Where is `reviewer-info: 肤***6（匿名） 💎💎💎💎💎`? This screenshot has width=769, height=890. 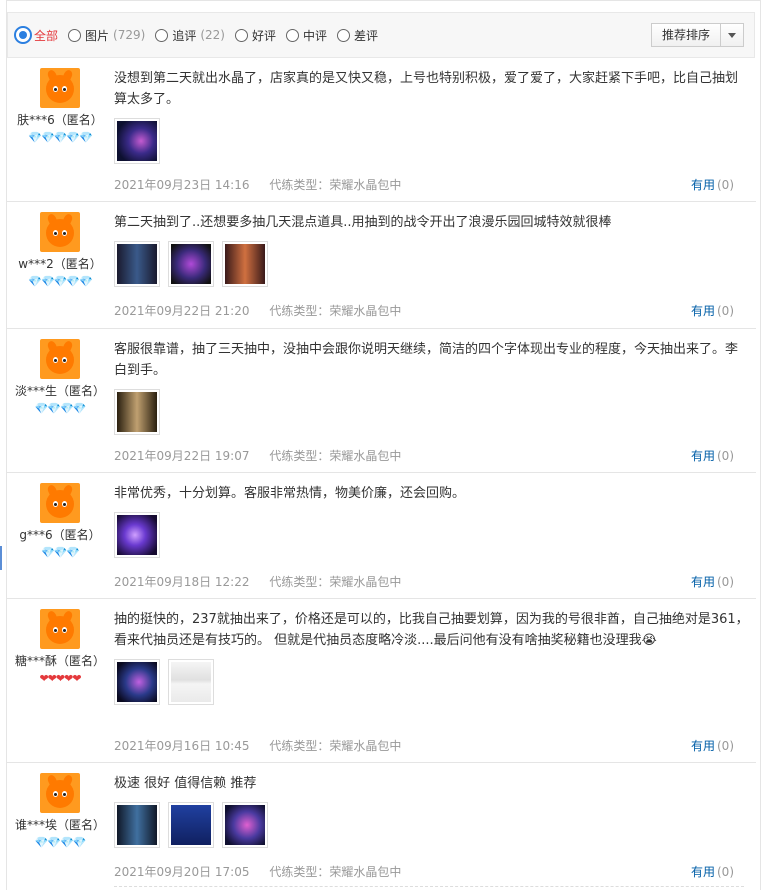 reviewer-info: 肤***6（匿名） 💎💎💎💎💎 is located at coordinates (60, 106).